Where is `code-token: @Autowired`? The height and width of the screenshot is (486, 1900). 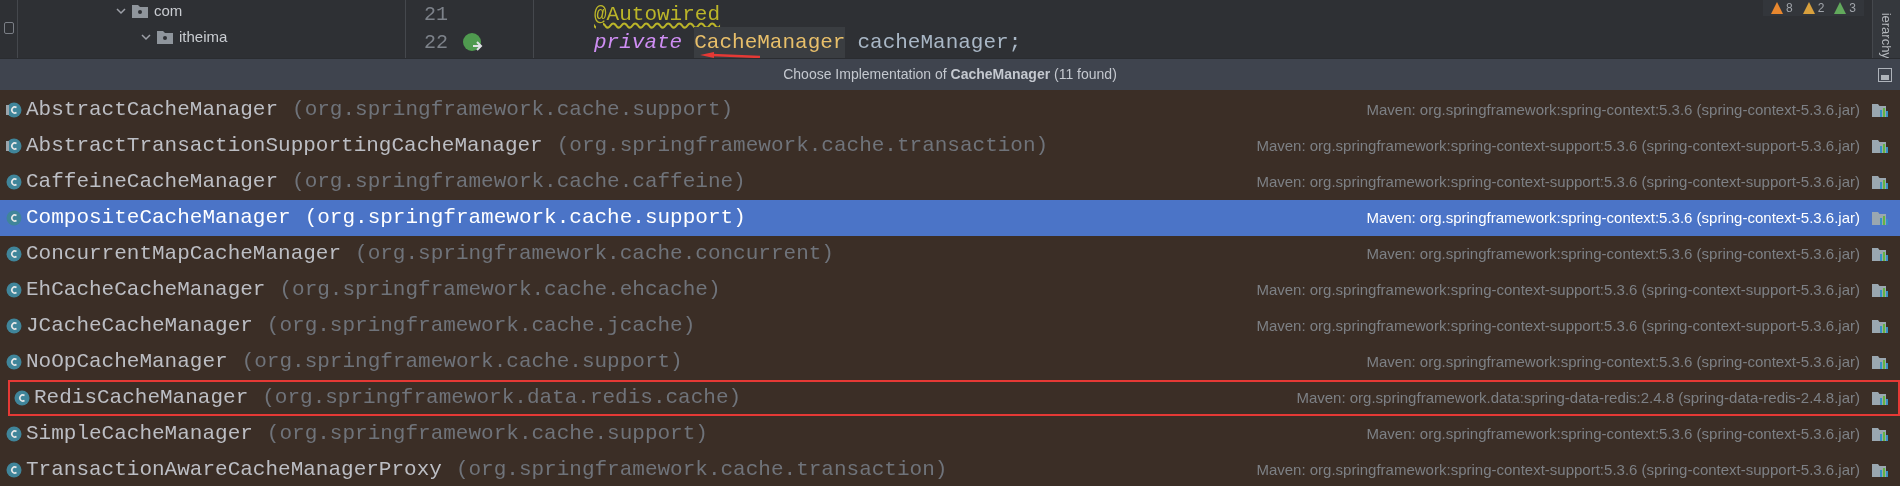
code-token: @Autowired is located at coordinates (657, 15).